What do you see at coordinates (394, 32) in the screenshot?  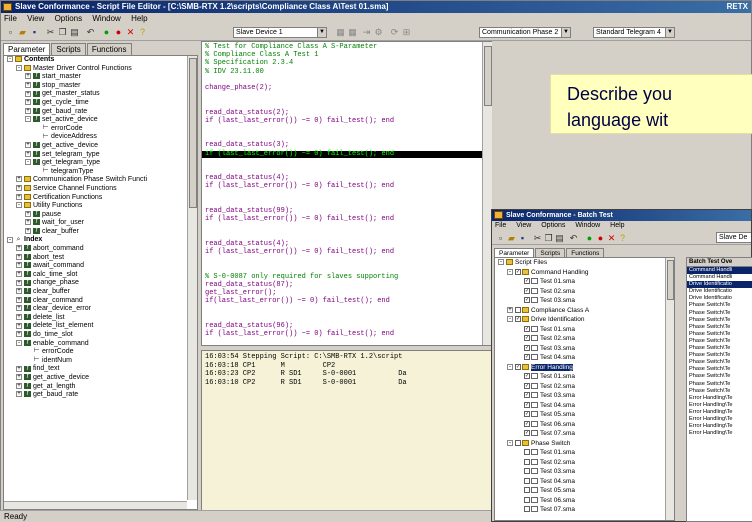 I see `refresh-icon: ⟳` at bounding box center [394, 32].